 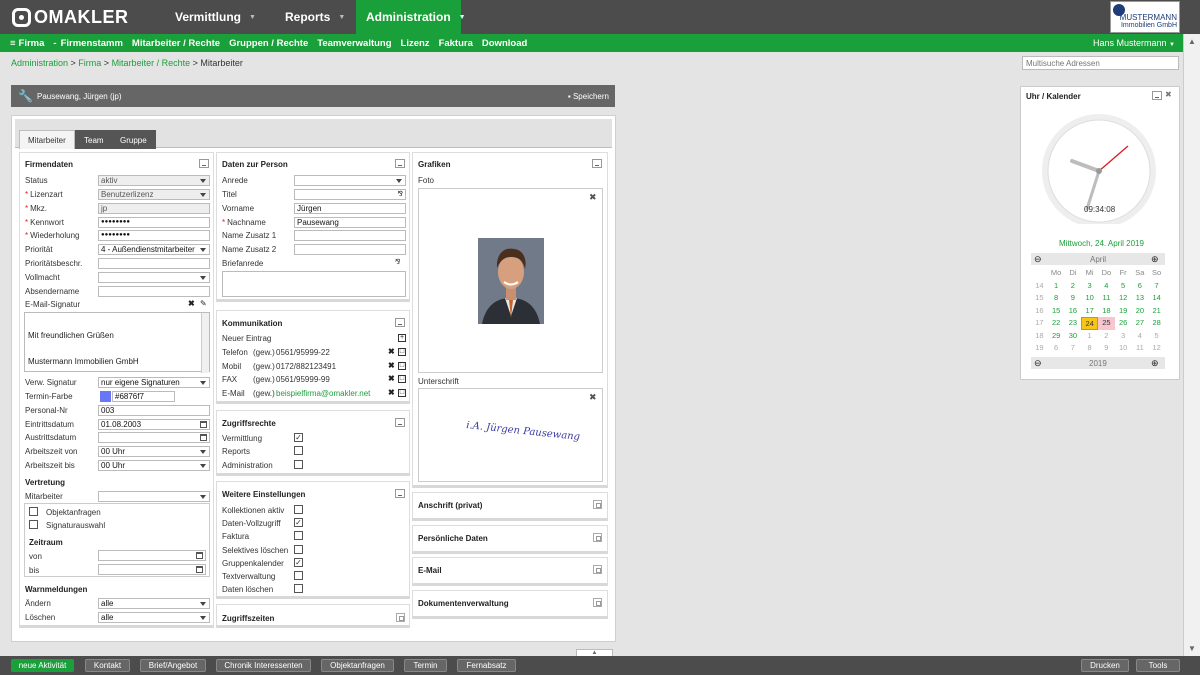 I want to click on prev-year-icon: ⊖, so click(x=1038, y=363).